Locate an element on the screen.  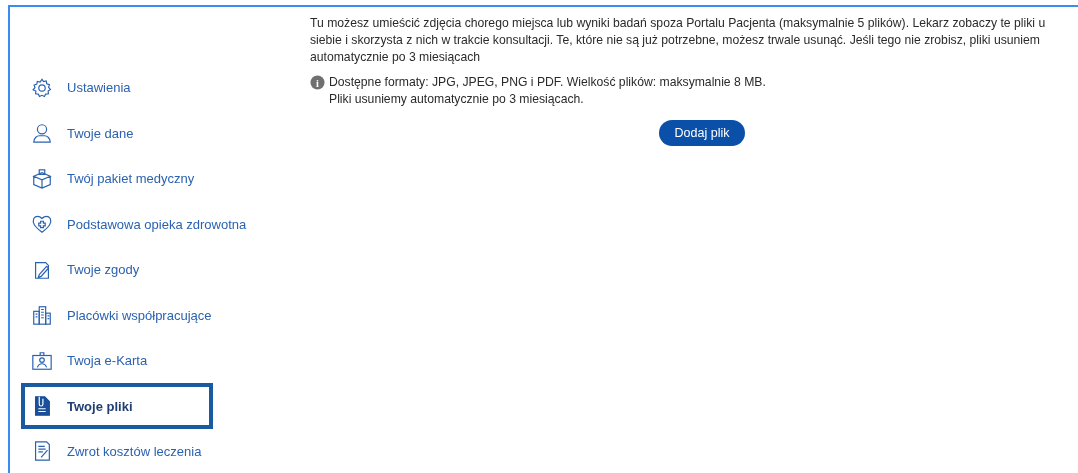
sidebar-item: Twoje pliki is located at coordinates (117, 406).